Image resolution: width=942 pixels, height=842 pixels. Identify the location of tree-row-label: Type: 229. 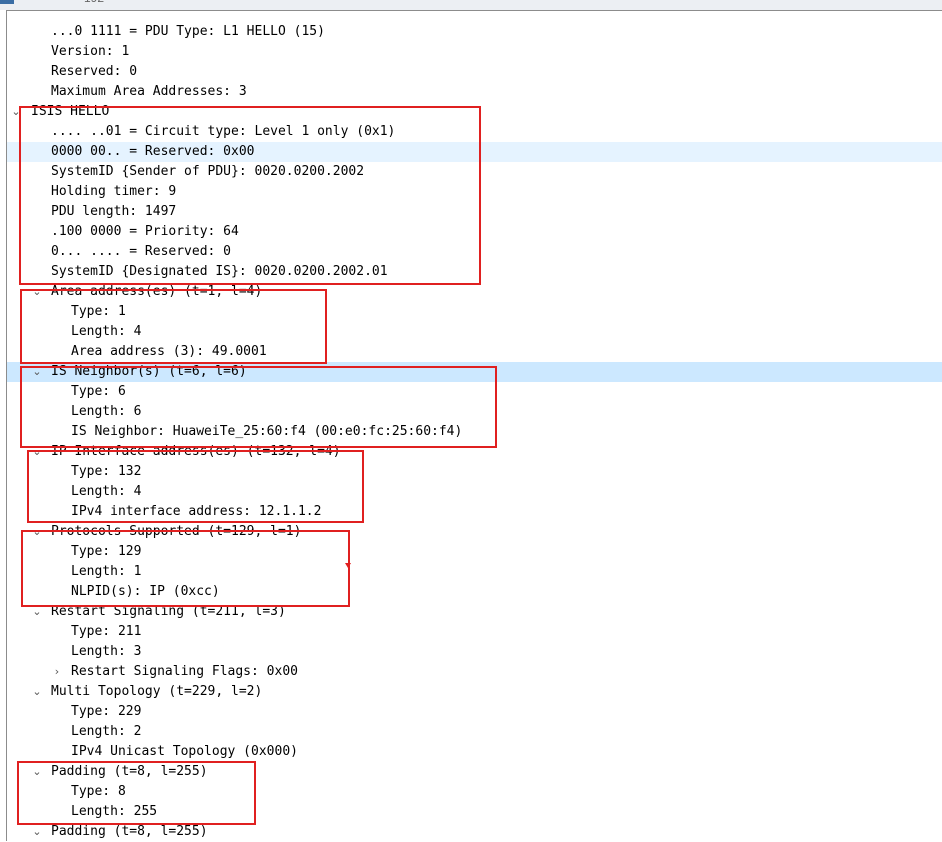
(106, 711).